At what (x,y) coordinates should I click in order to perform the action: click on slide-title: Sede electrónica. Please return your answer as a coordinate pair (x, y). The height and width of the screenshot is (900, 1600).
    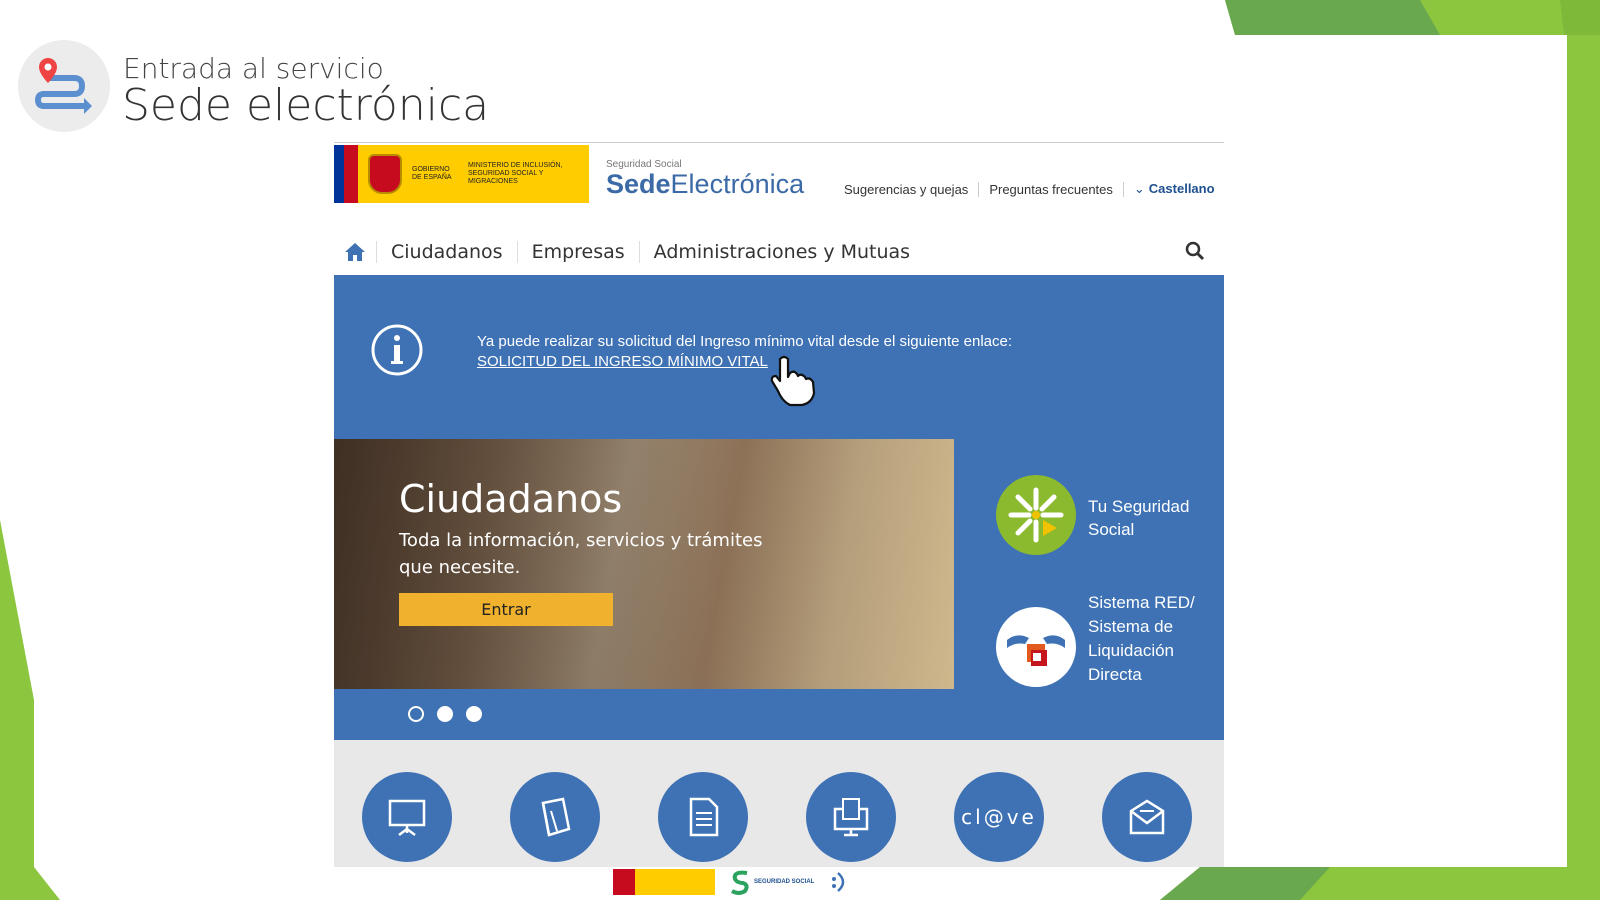
    Looking at the image, I should click on (306, 105).